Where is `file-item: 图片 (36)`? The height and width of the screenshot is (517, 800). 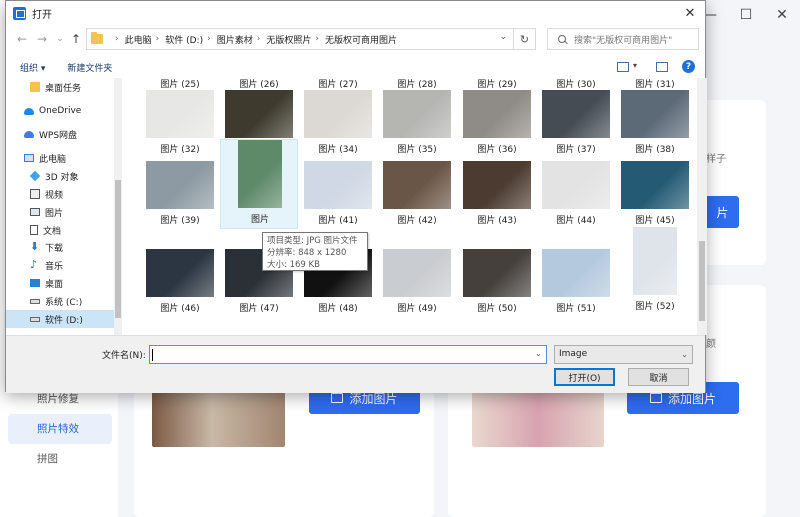
file-item: 图片 (36) is located at coordinates (497, 125).